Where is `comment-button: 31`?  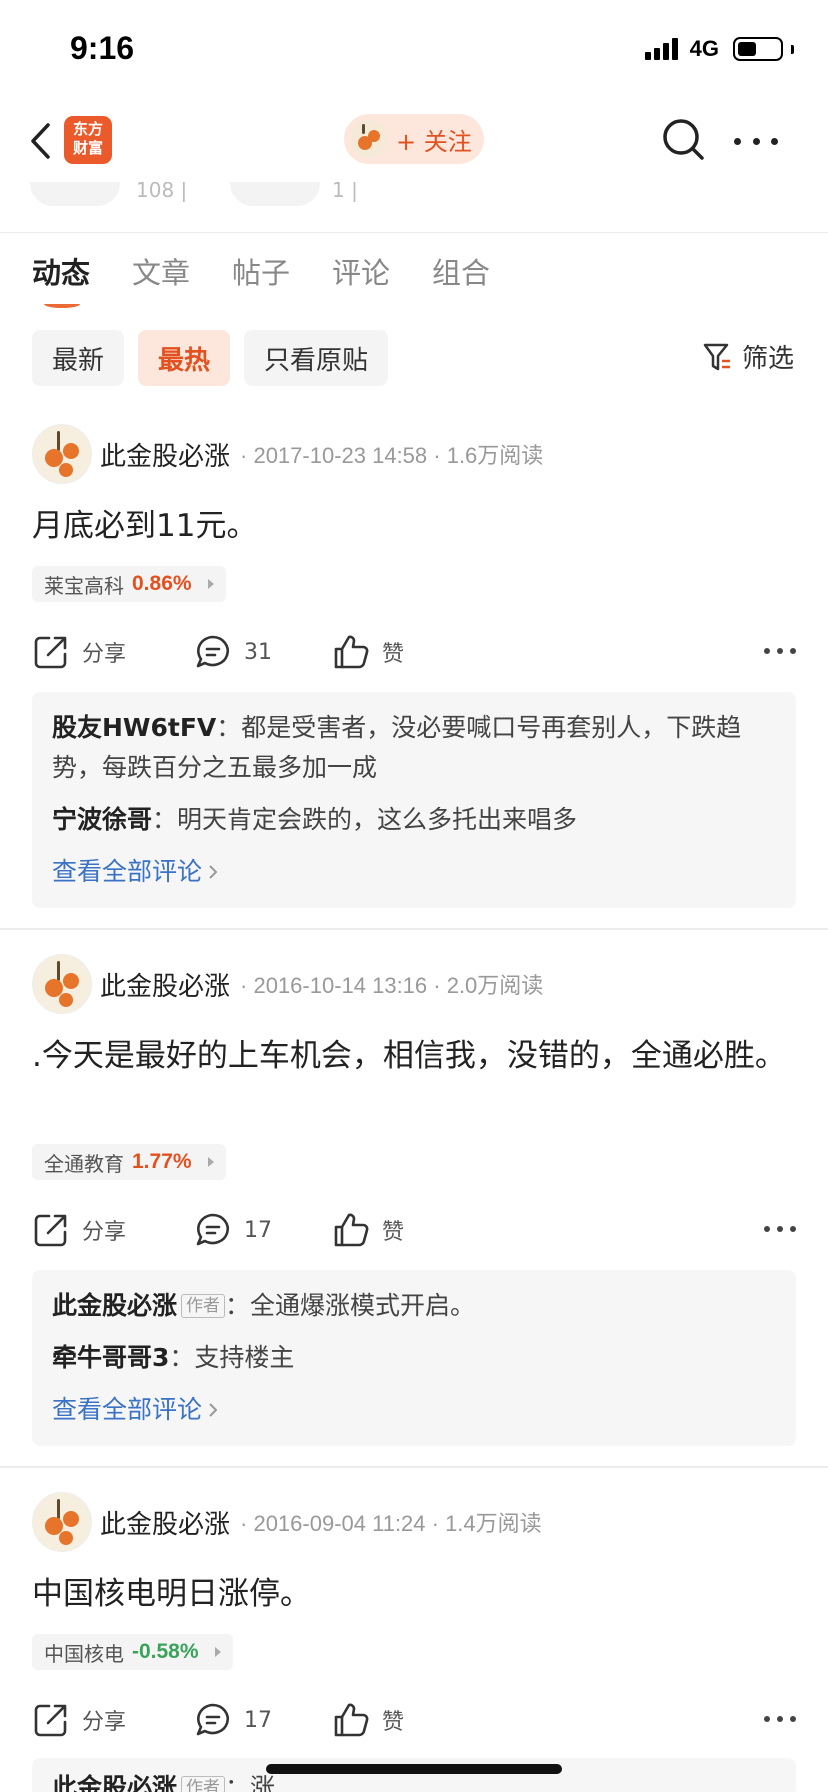 comment-button: 31 is located at coordinates (233, 652).